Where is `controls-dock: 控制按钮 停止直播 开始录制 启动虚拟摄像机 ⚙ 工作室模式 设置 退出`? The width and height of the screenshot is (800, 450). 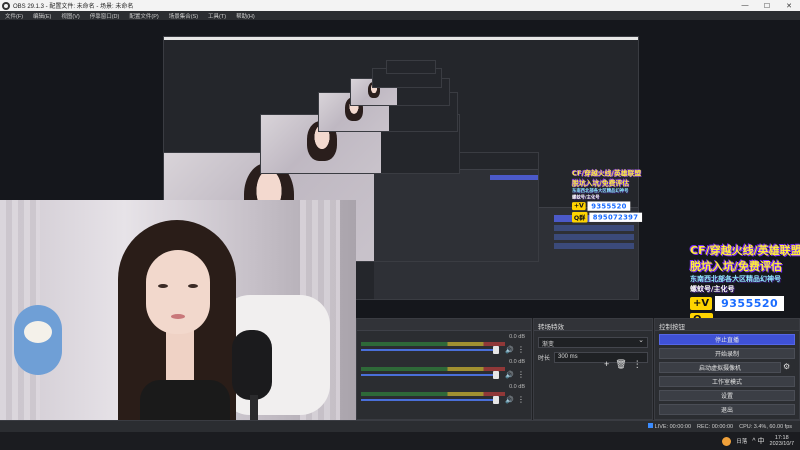 controls-dock: 控制按钮 停止直播 开始录制 启动虚拟摄像机 ⚙ 工作室模式 设置 退出 is located at coordinates (727, 369).